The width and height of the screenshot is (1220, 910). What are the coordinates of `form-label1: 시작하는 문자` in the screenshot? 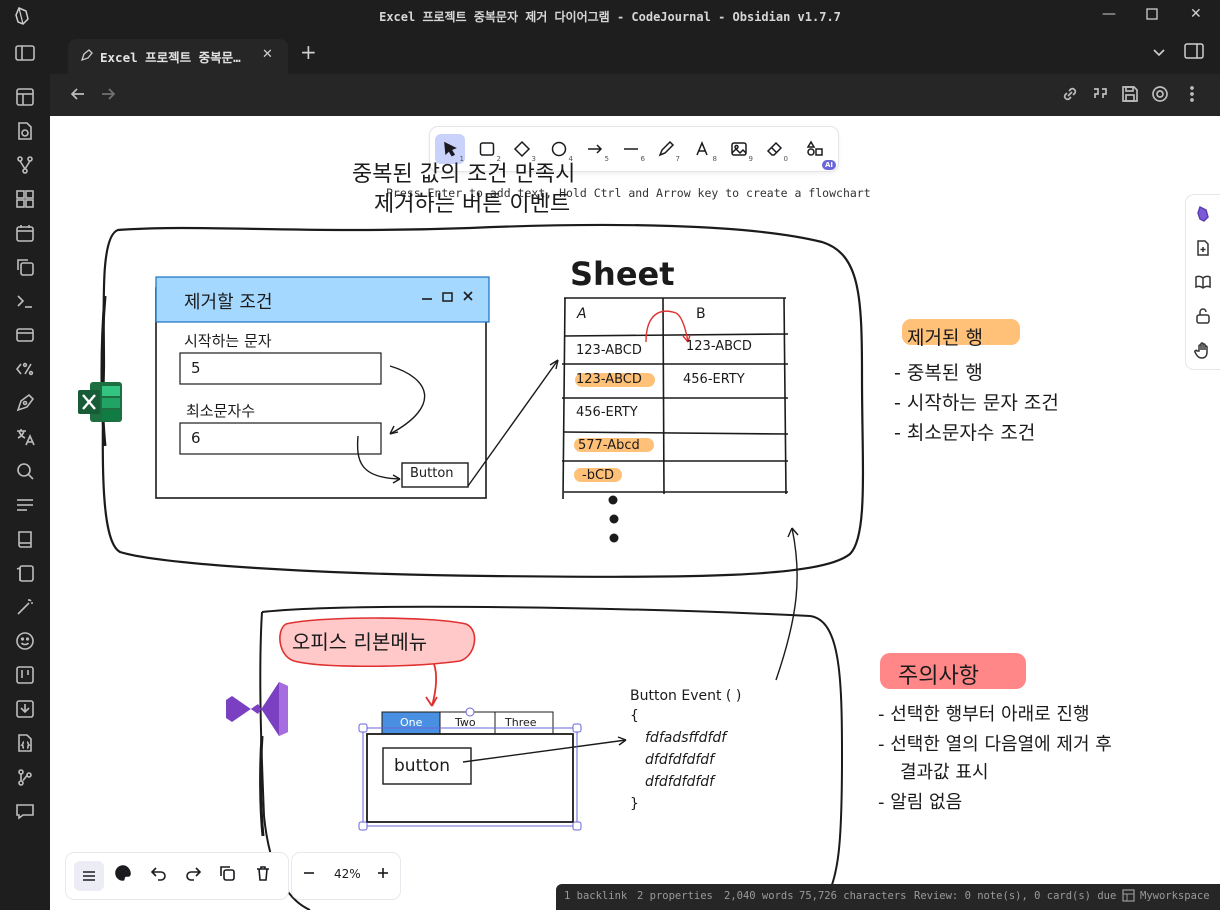 It's located at (228, 341).